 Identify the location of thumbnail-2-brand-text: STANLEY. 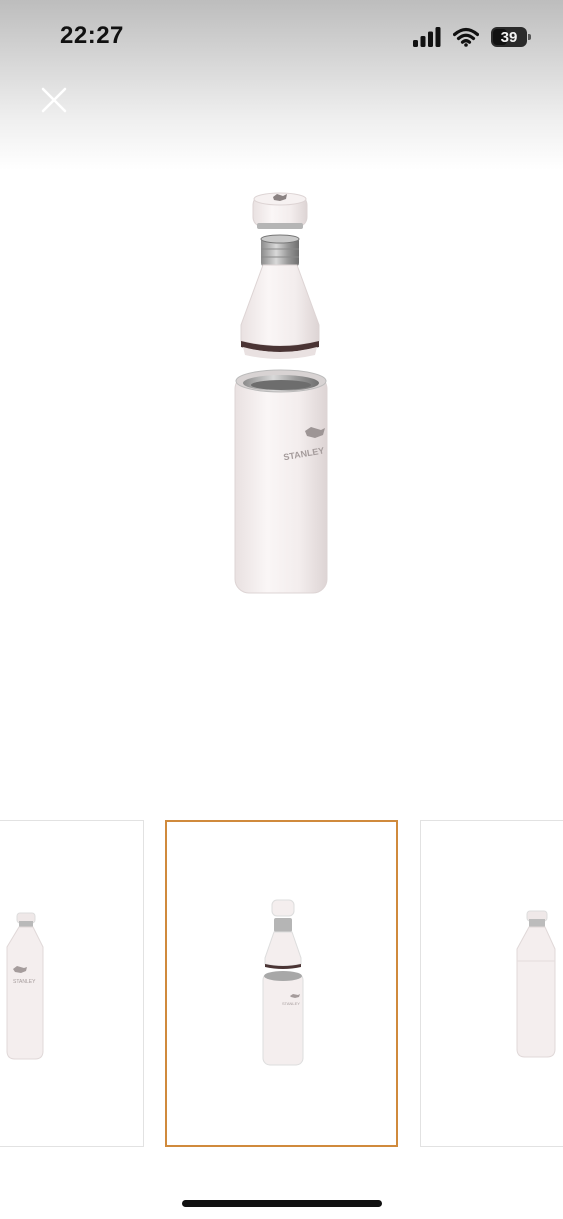
(291, 1003).